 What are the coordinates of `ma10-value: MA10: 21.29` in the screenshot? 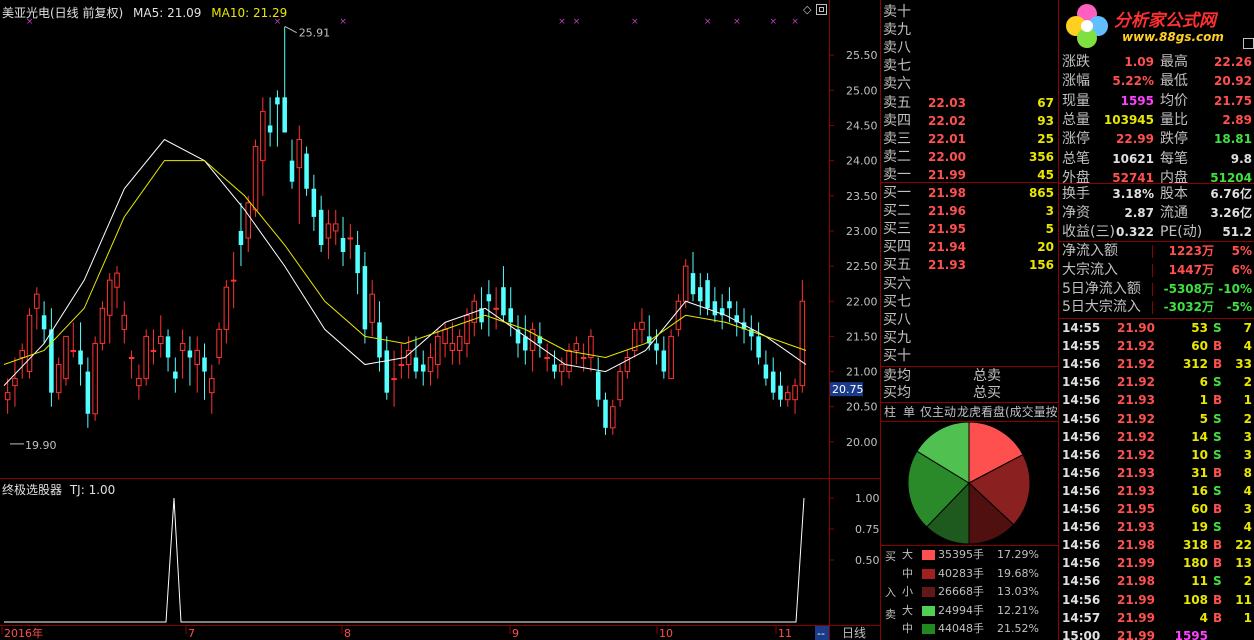 It's located at (249, 13).